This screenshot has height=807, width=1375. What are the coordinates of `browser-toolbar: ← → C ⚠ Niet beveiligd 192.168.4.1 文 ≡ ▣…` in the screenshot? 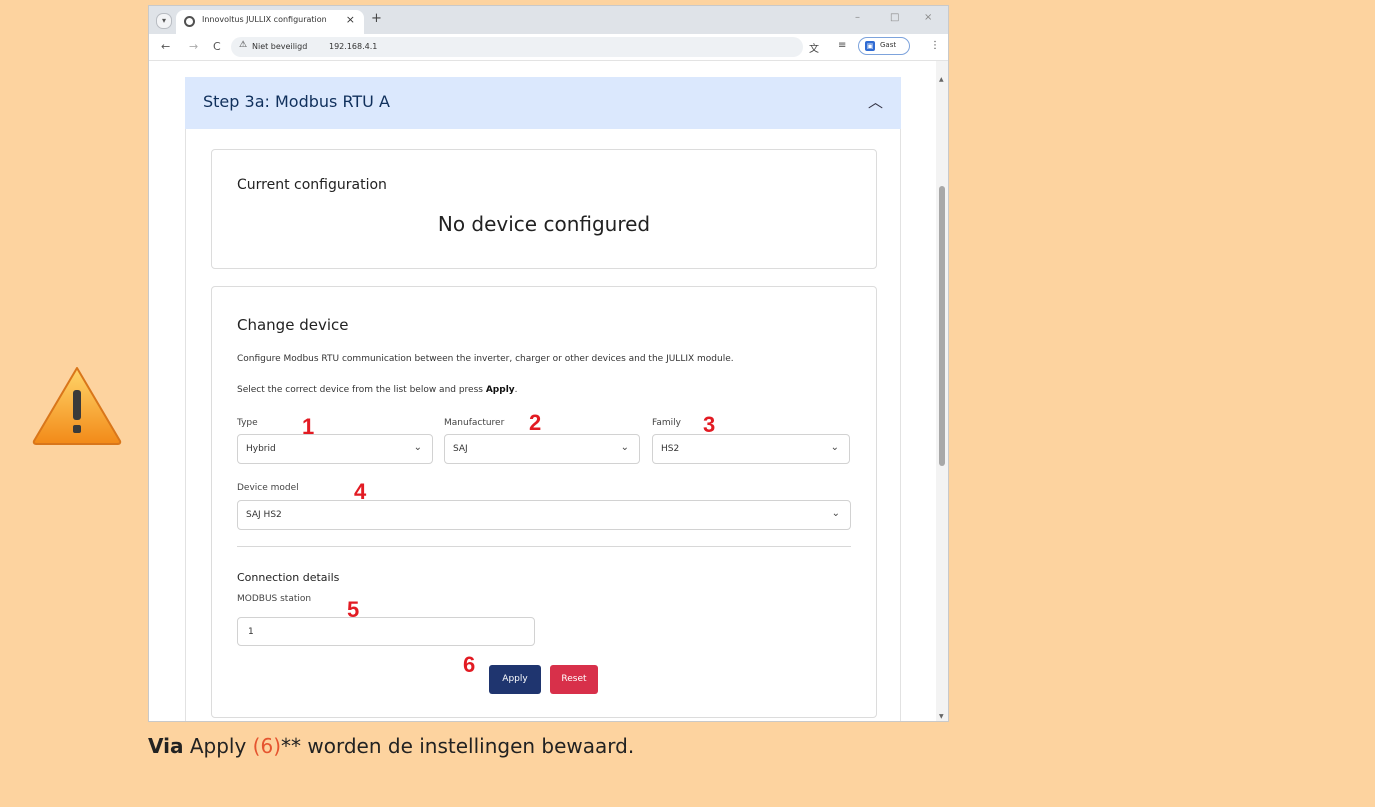 It's located at (548, 47).